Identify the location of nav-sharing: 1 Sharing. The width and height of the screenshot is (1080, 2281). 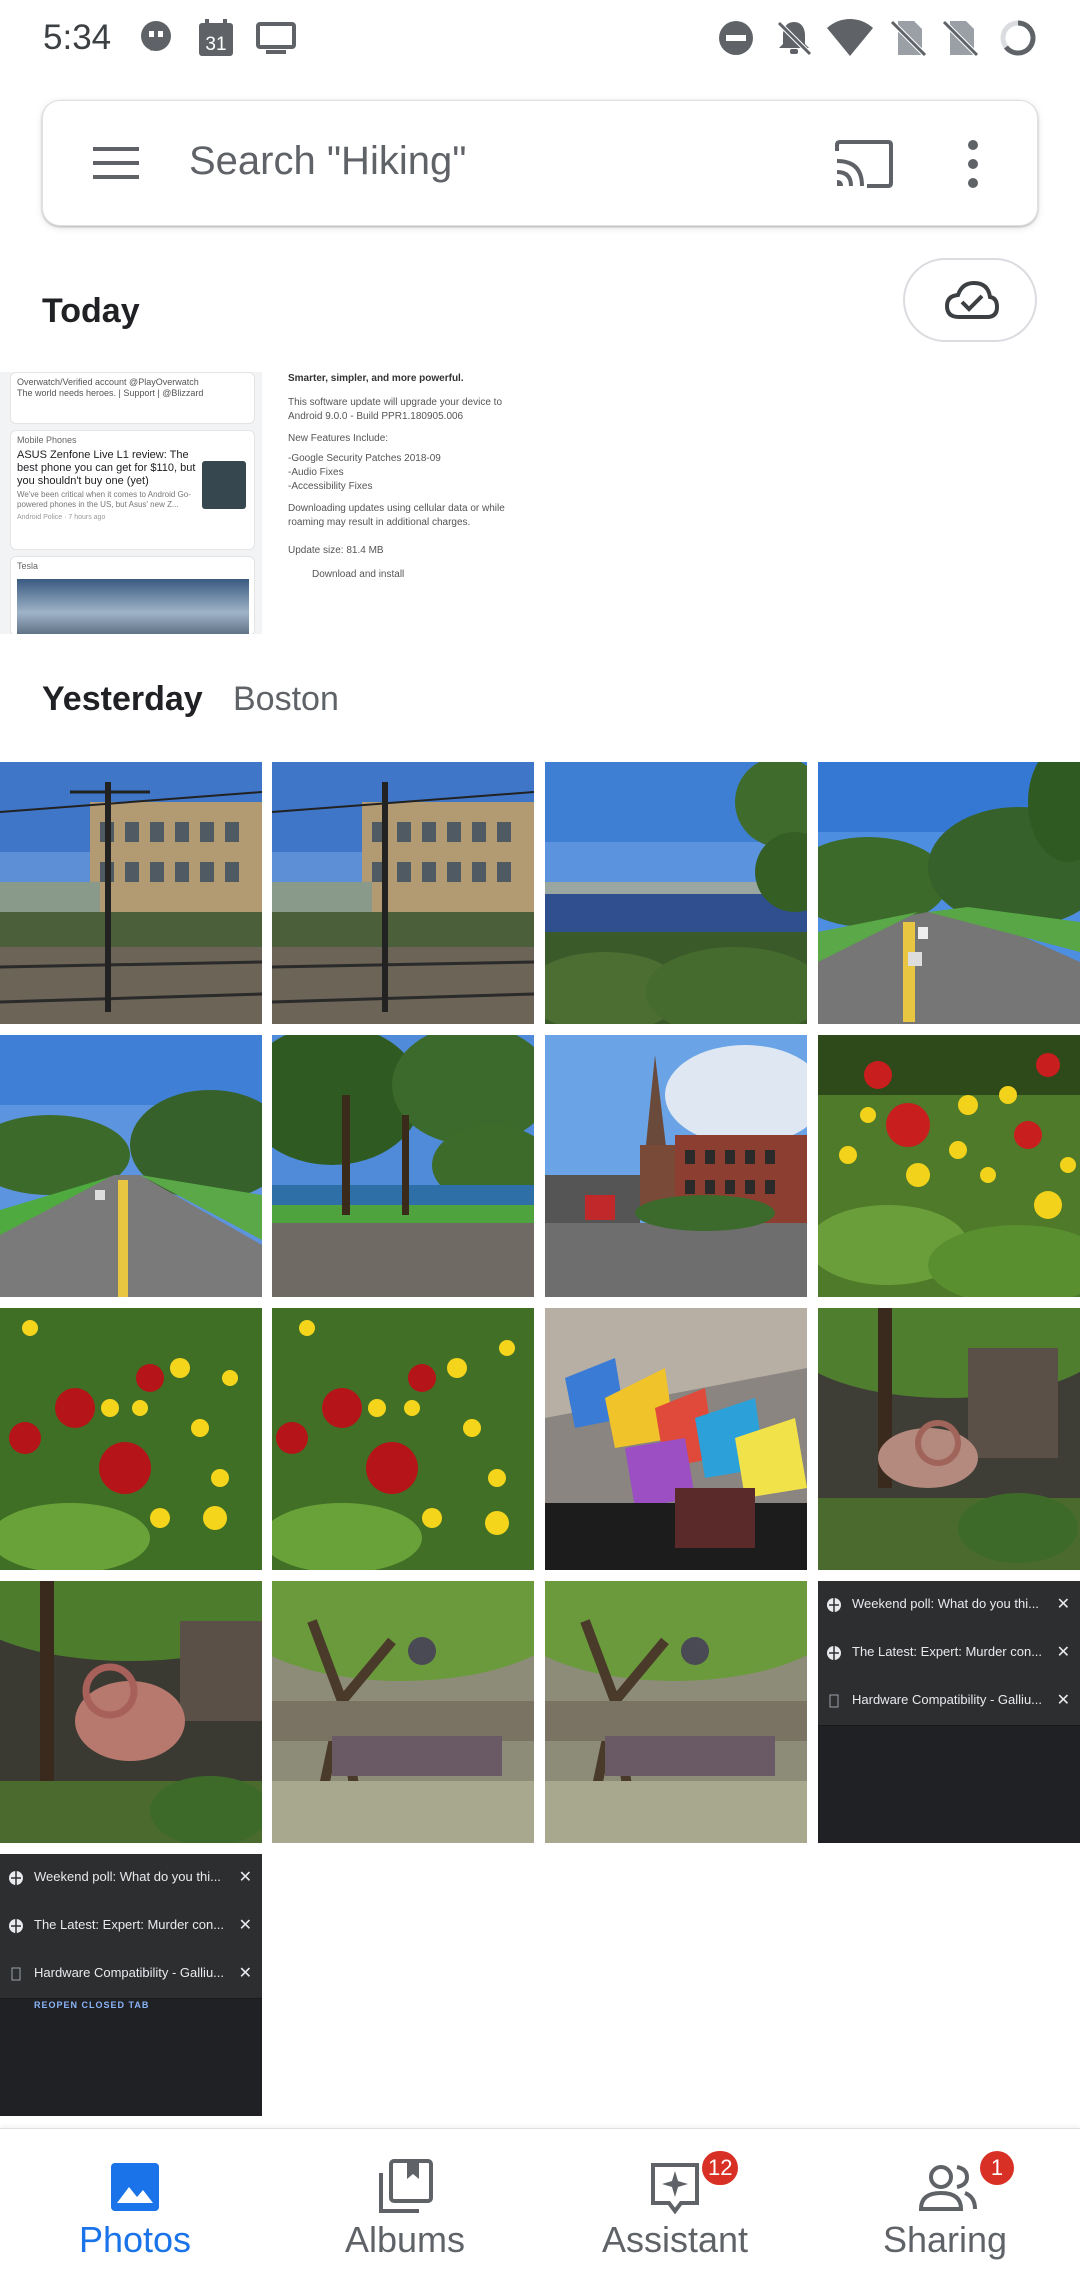
(945, 2205).